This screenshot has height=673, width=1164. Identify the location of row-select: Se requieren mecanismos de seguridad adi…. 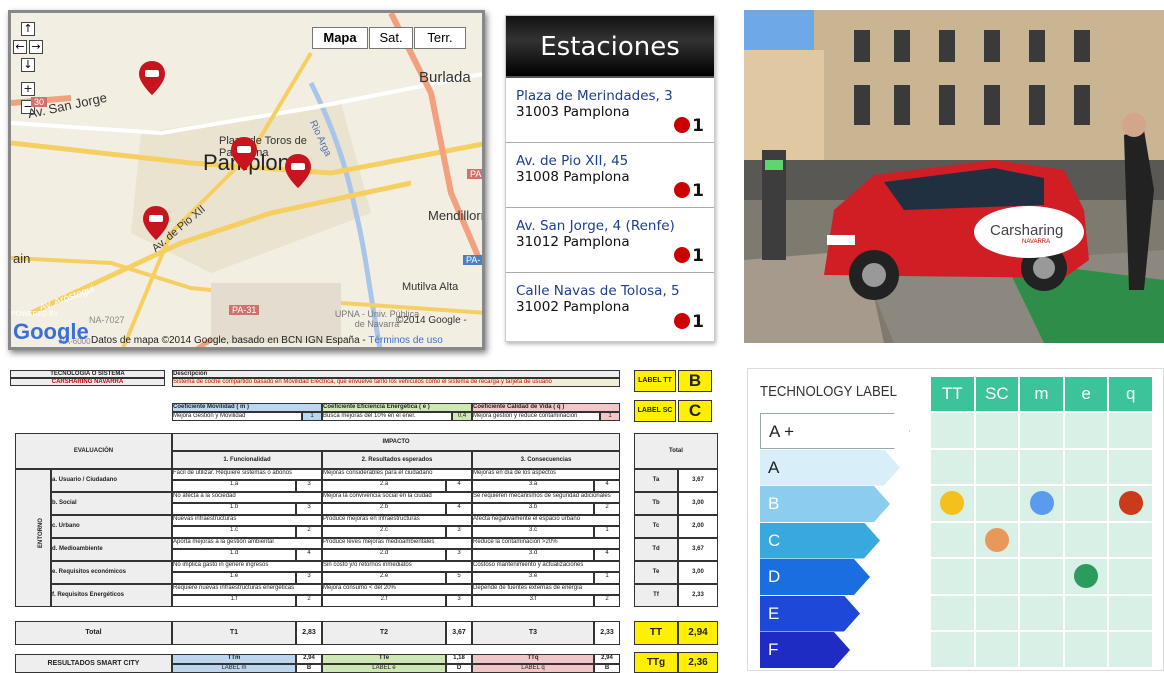
(546, 497).